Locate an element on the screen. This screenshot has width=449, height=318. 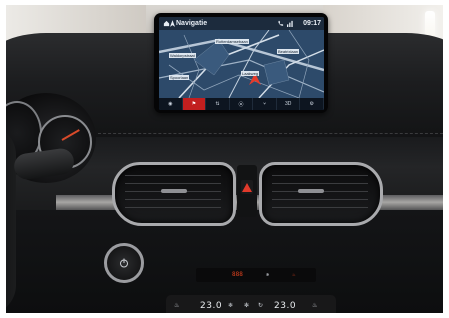
pin-icon: ⦿ is located at coordinates (242, 104).